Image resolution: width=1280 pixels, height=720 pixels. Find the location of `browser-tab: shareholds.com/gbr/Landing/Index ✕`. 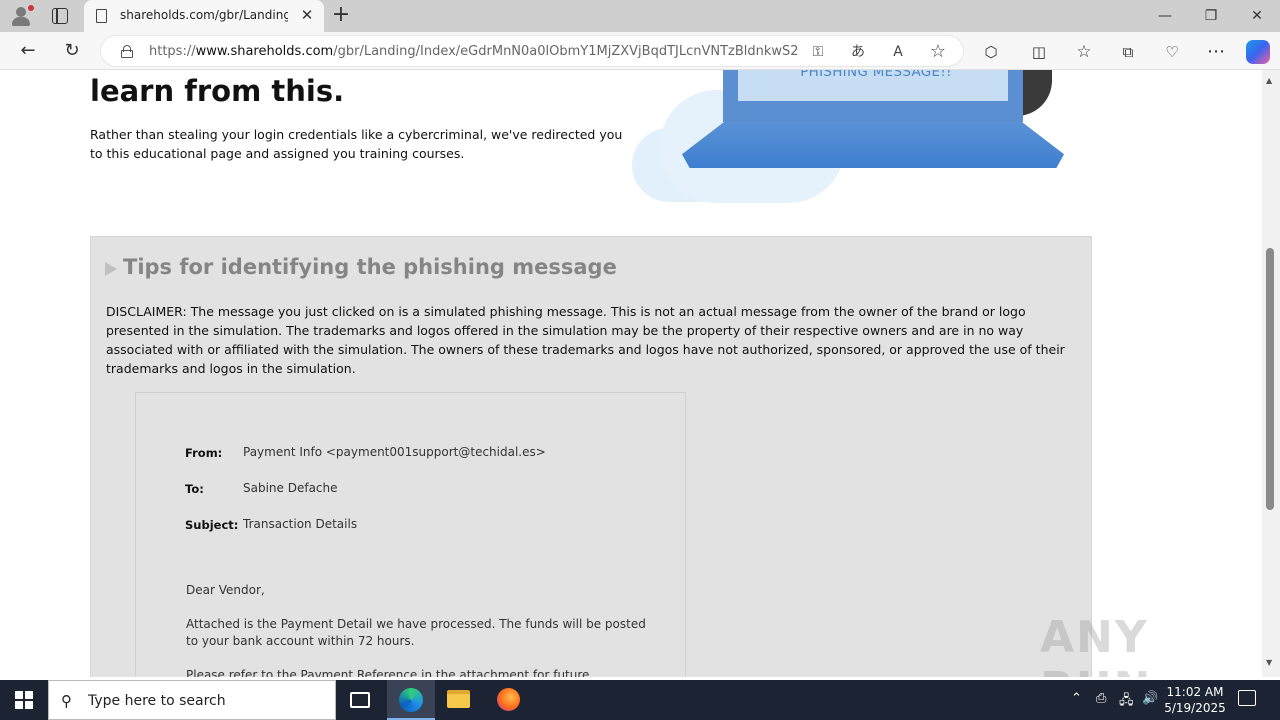

browser-tab: shareholds.com/gbr/Landing/Index ✕ is located at coordinates (204, 16).